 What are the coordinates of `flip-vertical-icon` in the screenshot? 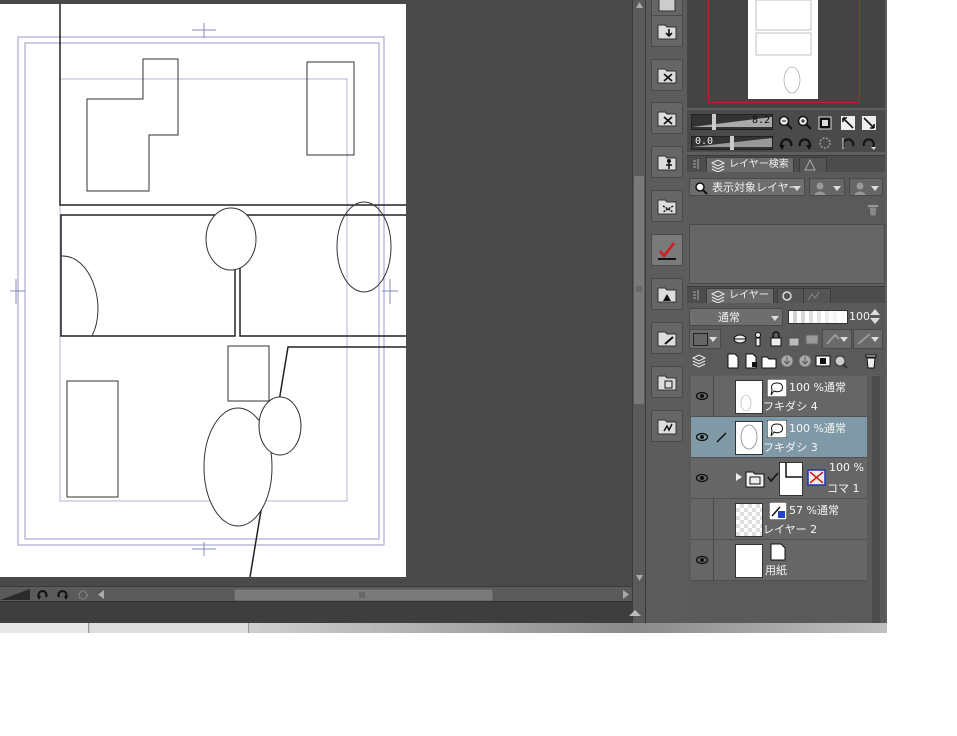 It's located at (869, 143).